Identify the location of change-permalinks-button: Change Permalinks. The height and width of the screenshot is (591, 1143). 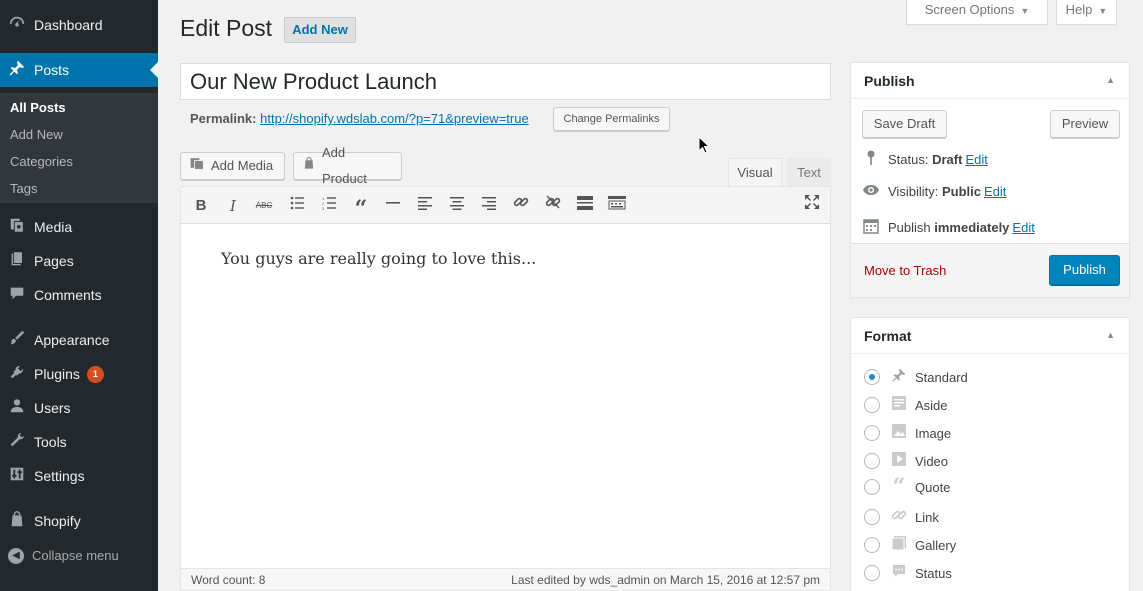
(611, 119).